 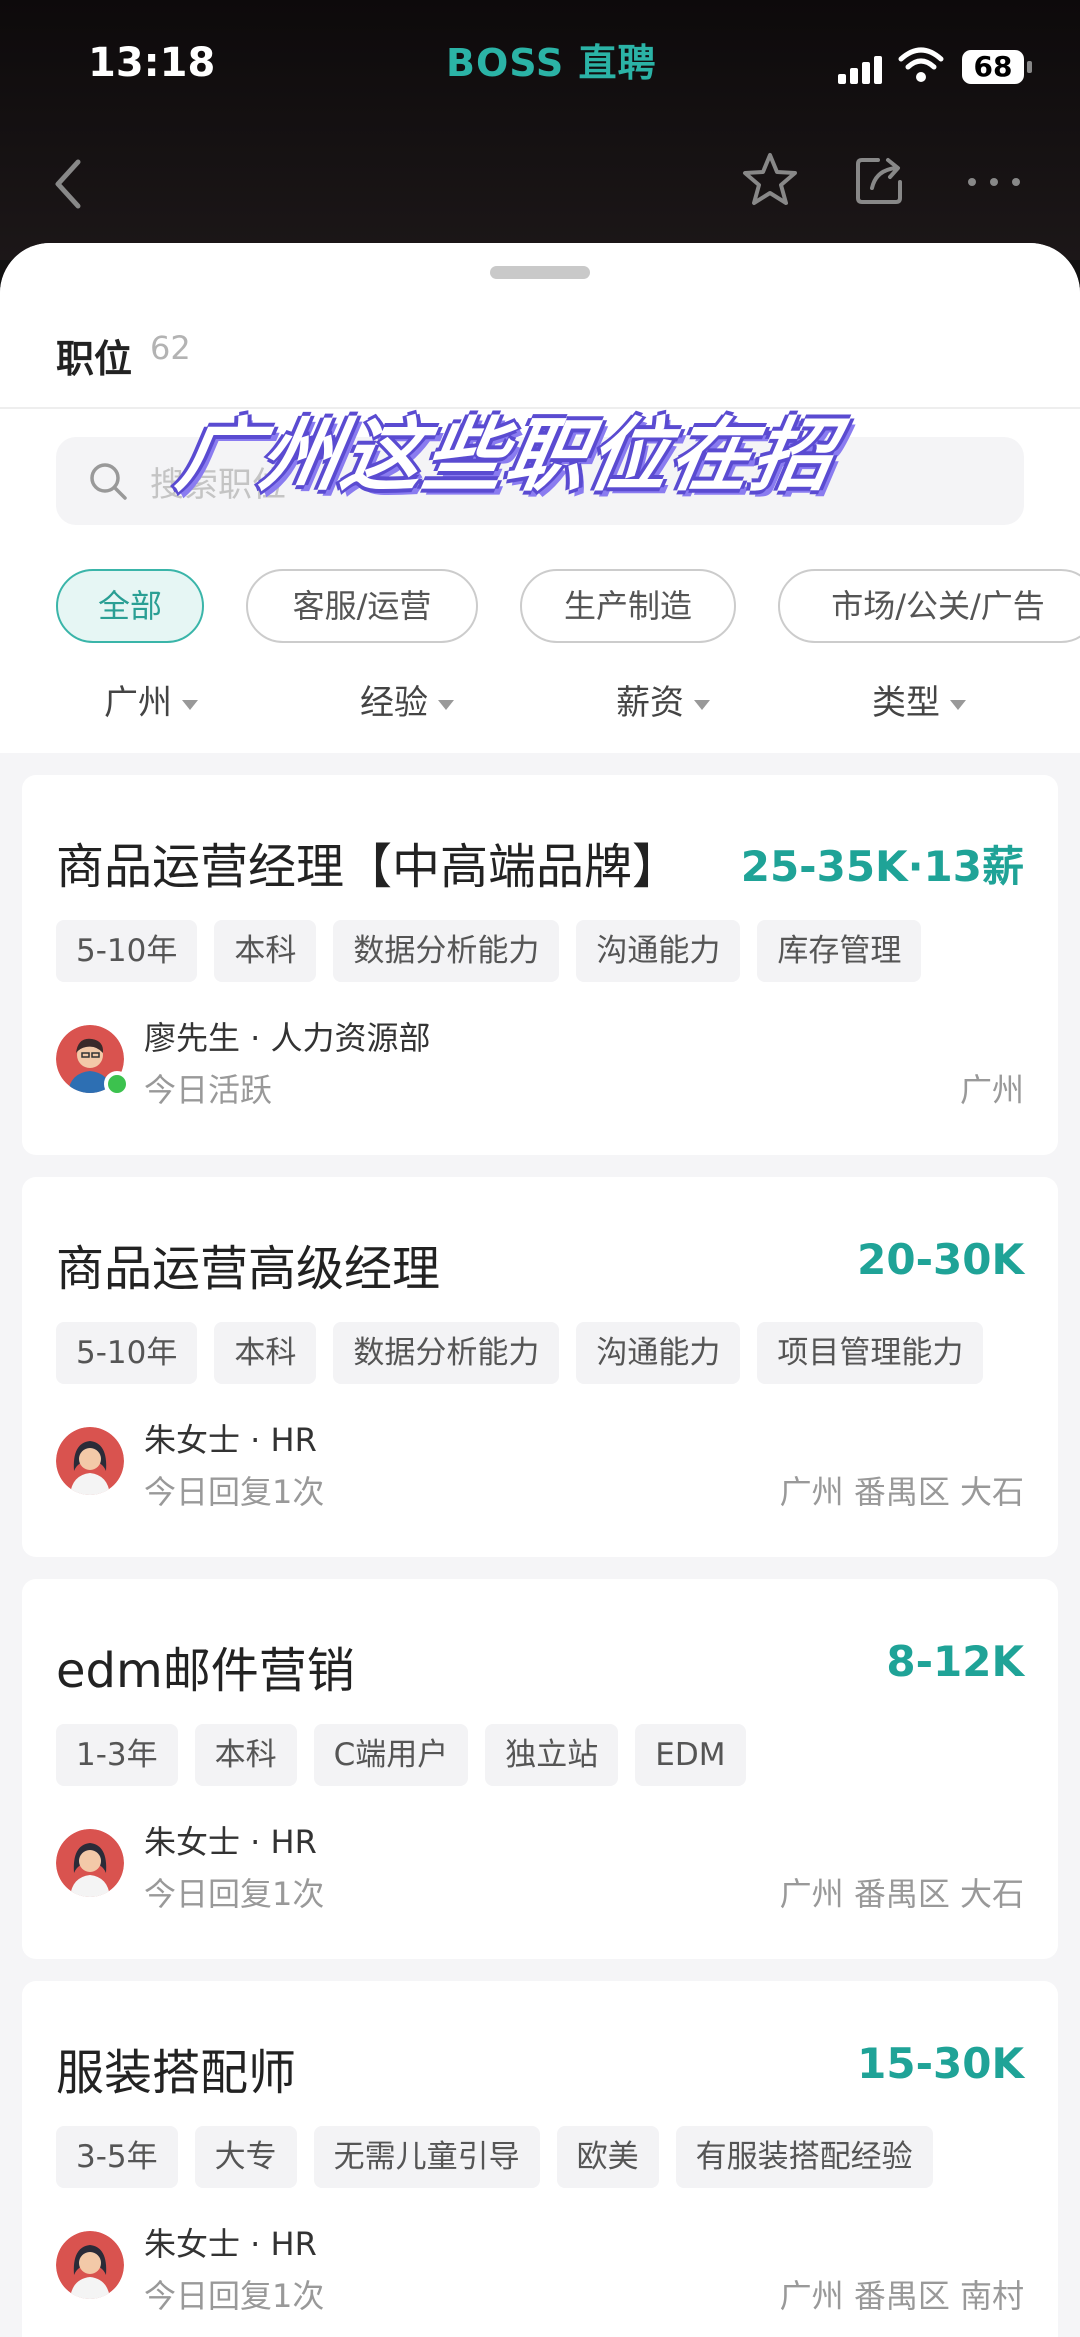 I want to click on job-title: 服装搭配师, so click(x=176, y=2073).